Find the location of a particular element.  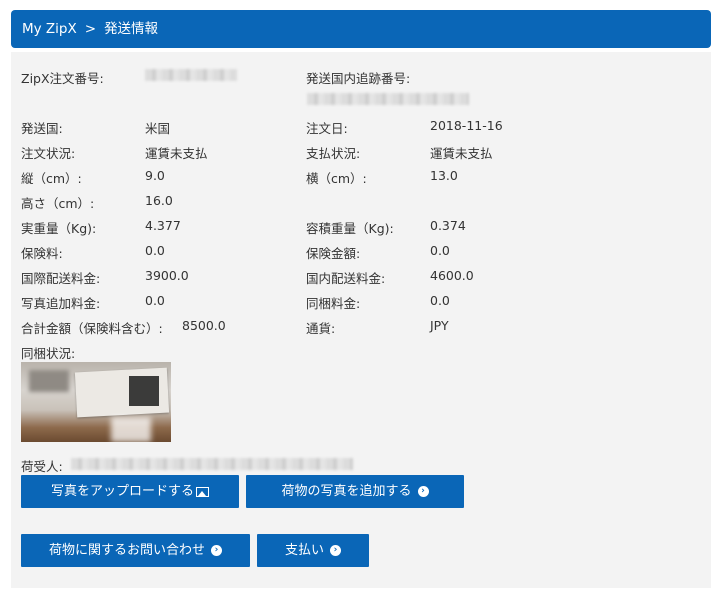

bundle-status-label: 同梱状況: is located at coordinates (48, 353).